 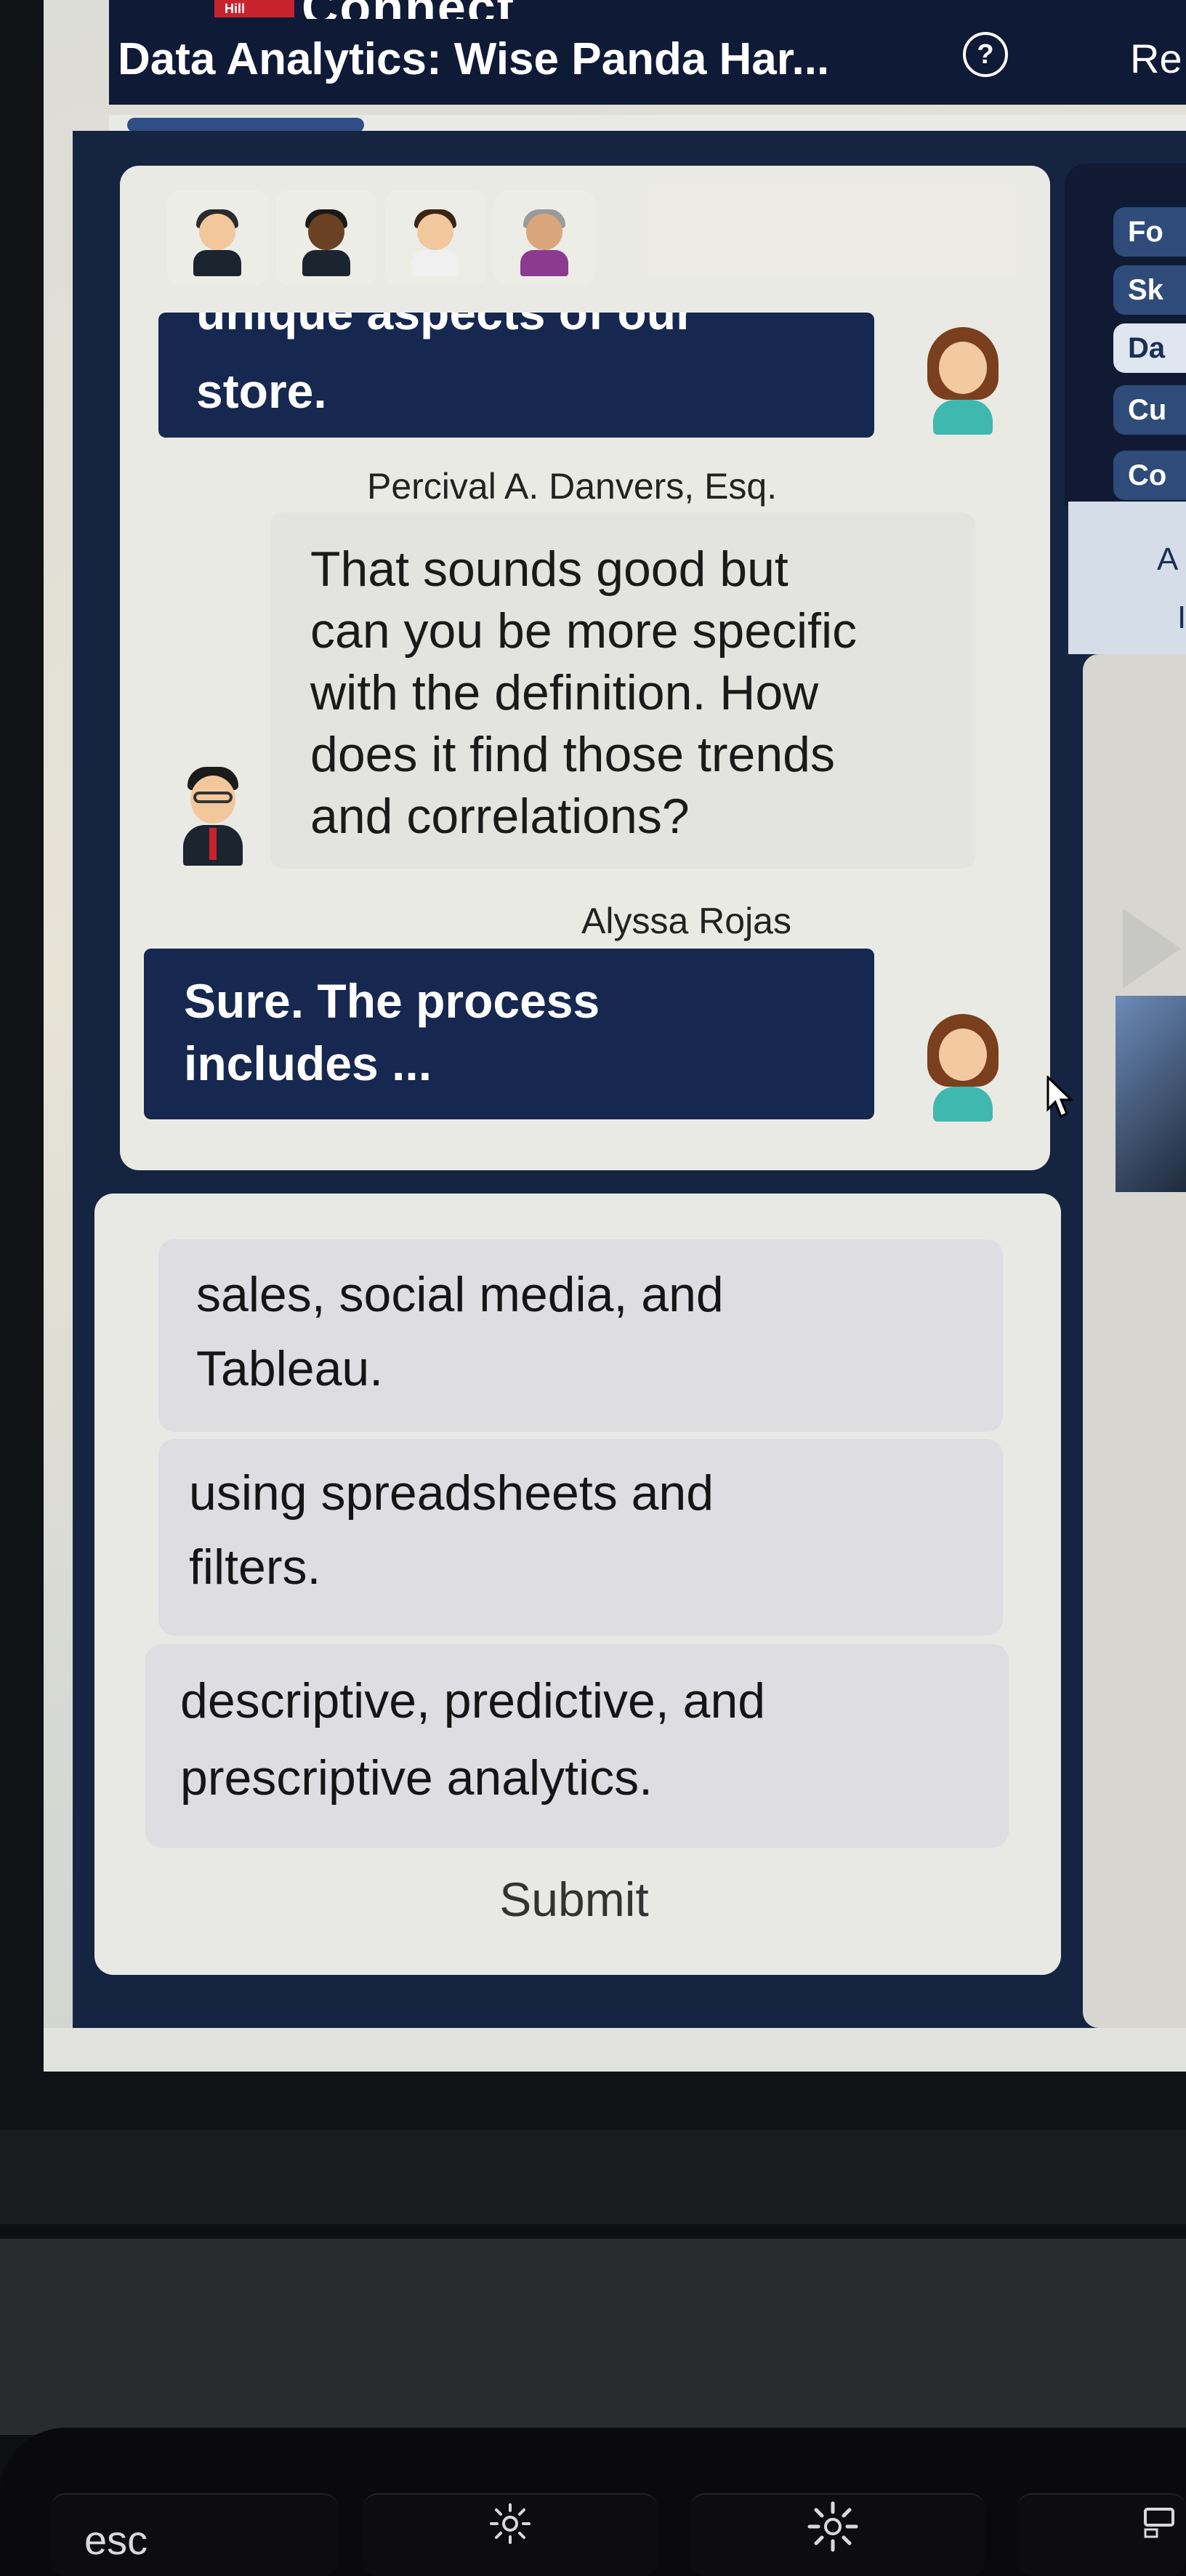 What do you see at coordinates (549, 569) in the screenshot?
I see `message-line: That sounds good but` at bounding box center [549, 569].